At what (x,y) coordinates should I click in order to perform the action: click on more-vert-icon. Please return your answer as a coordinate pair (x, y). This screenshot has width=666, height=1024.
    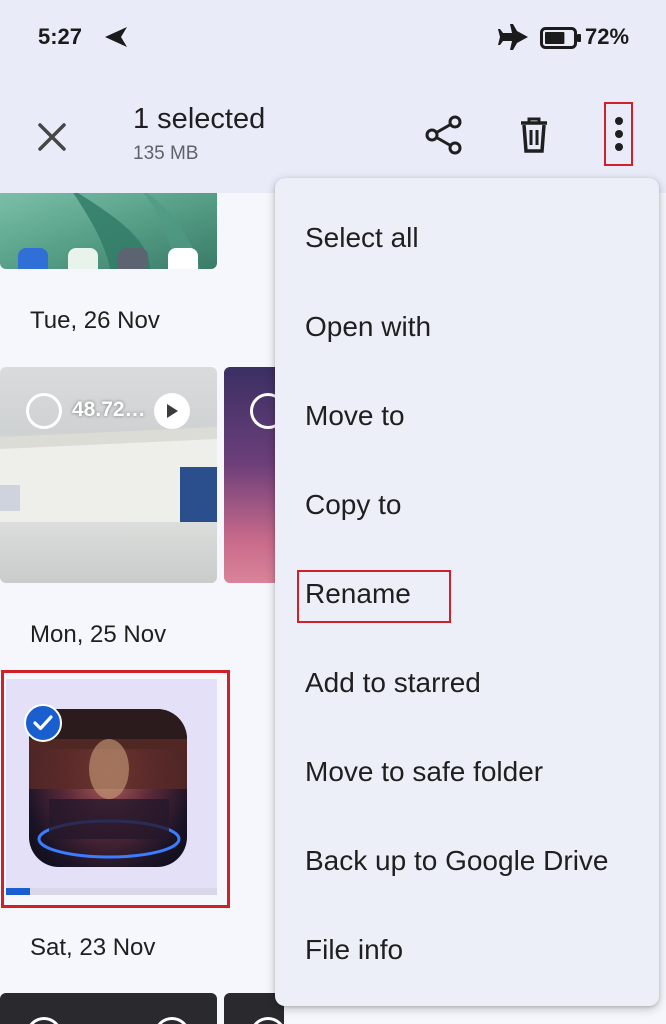
    Looking at the image, I should click on (618, 134).